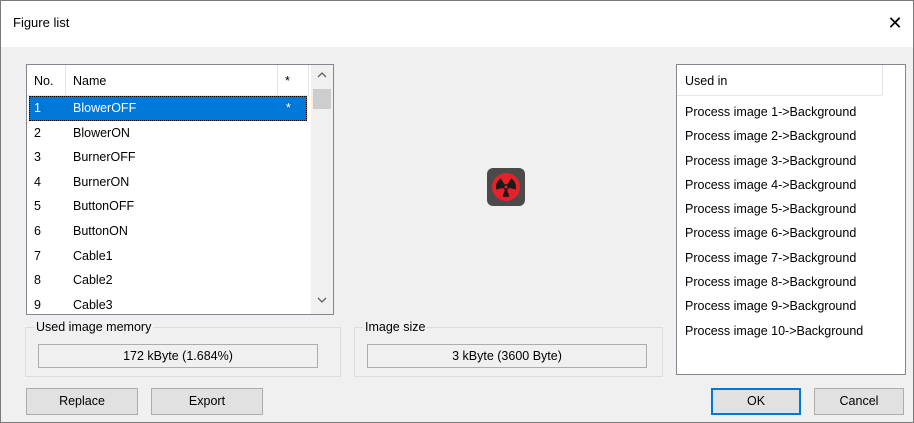 The image size is (914, 423). Describe the element at coordinates (168, 80) in the screenshot. I see `figure-list-header: No. Name *` at that location.